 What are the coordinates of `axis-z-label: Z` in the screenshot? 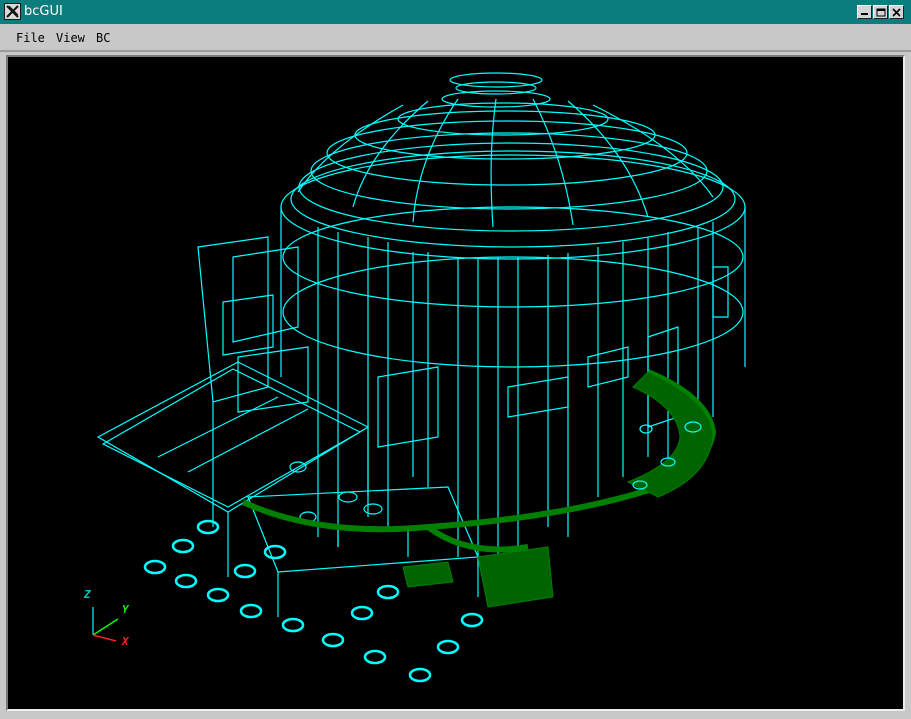 It's located at (87, 594).